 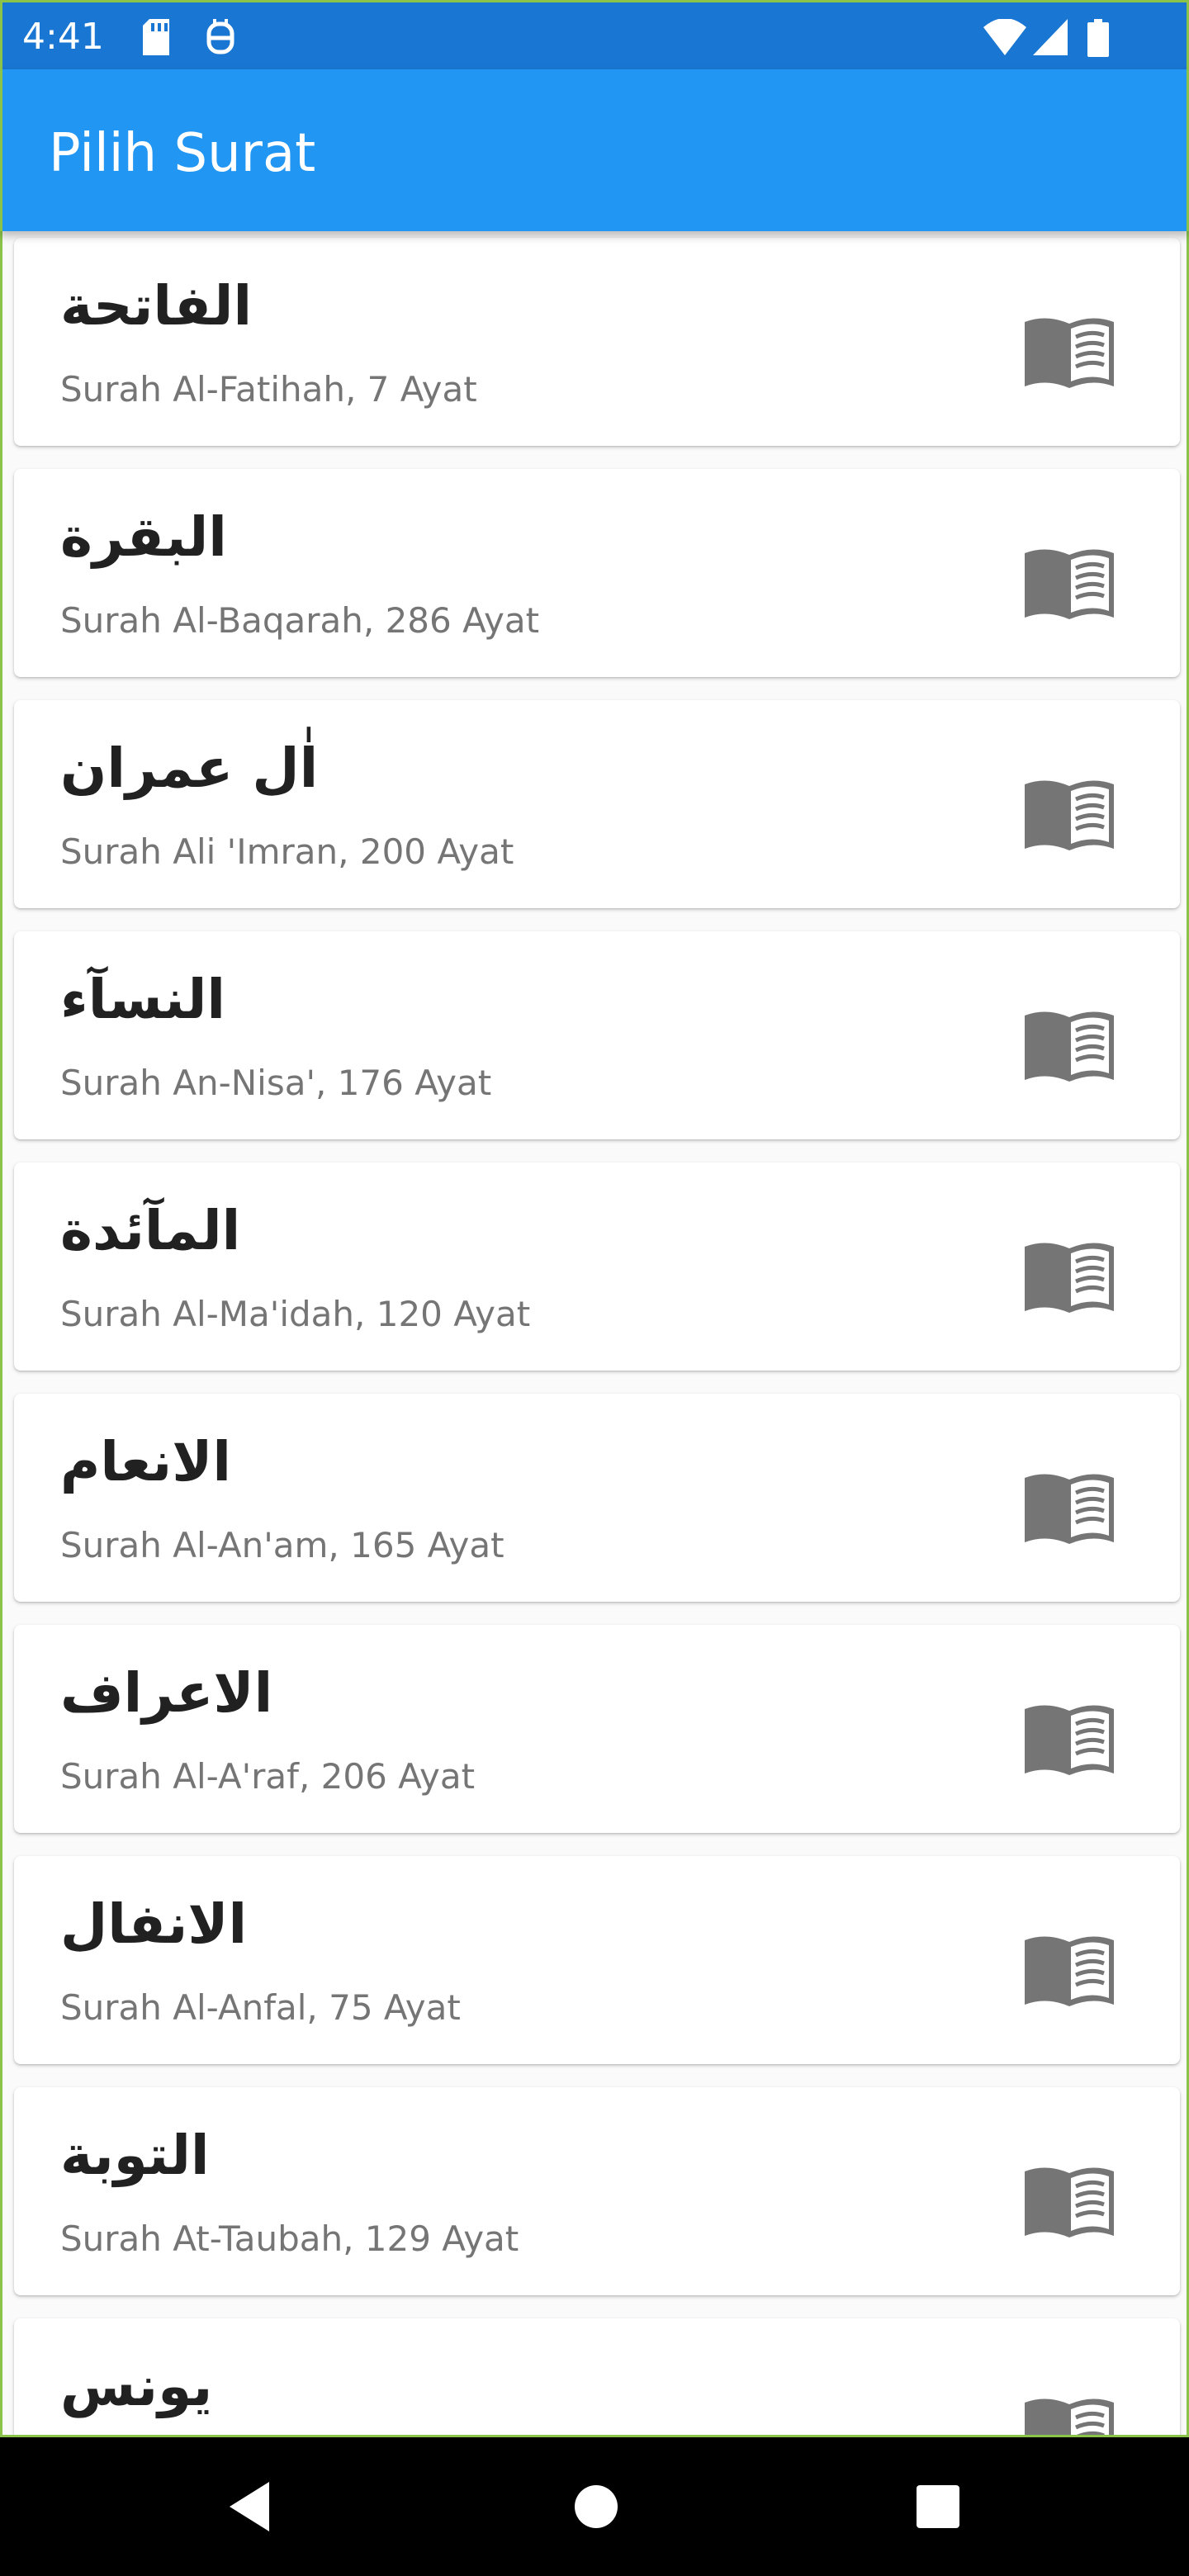 What do you see at coordinates (182, 153) in the screenshot?
I see `page-title: Pilih Surat` at bounding box center [182, 153].